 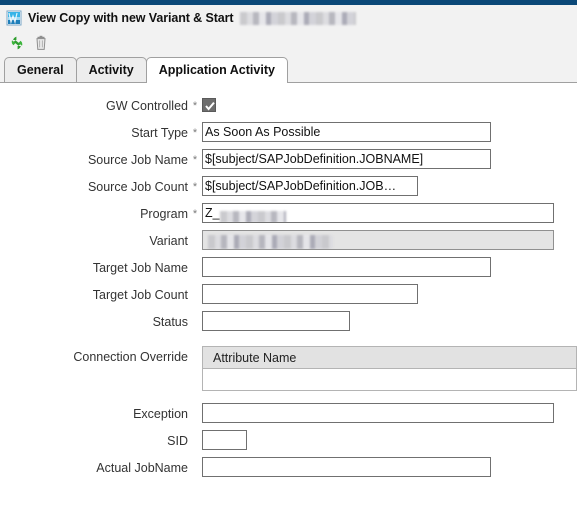 I want to click on form-row-program: Program * Z_, so click(x=288, y=216).